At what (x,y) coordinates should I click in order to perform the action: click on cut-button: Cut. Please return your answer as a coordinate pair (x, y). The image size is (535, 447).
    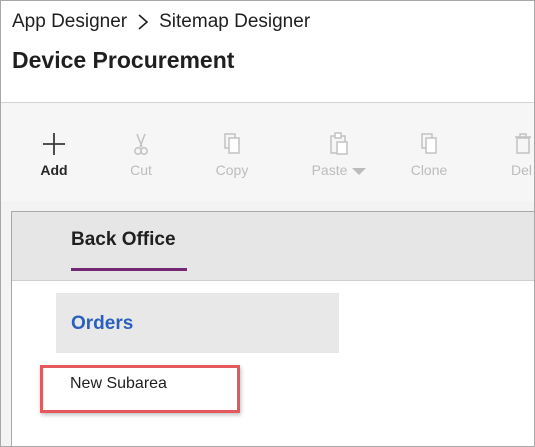
    Looking at the image, I should click on (141, 160).